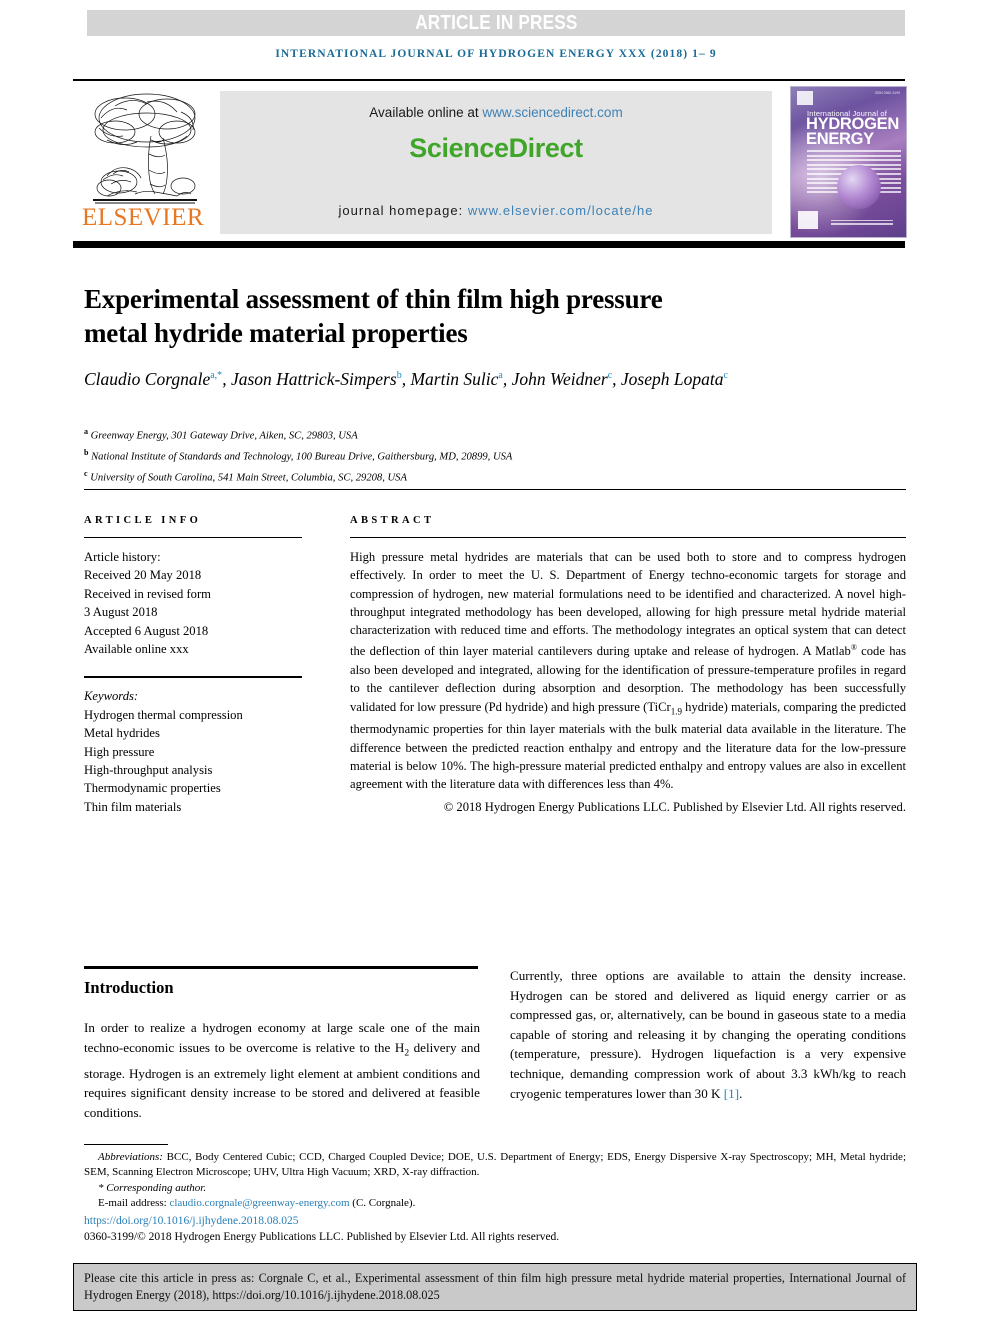  Describe the element at coordinates (281, 967) in the screenshot. I see `introduction-rule` at that location.